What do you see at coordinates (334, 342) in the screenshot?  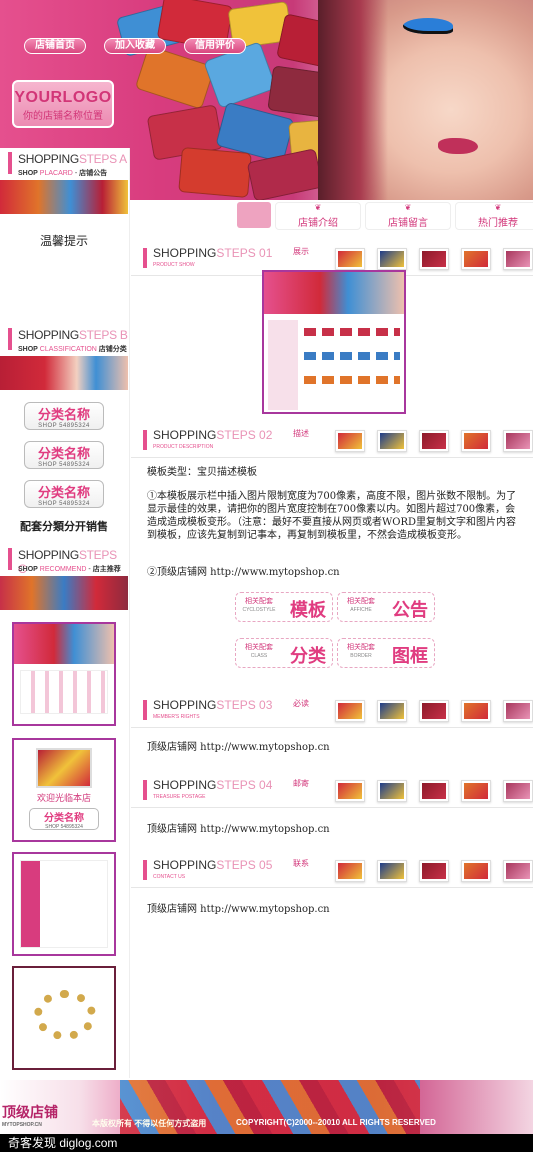 I see `template-preview-image` at bounding box center [334, 342].